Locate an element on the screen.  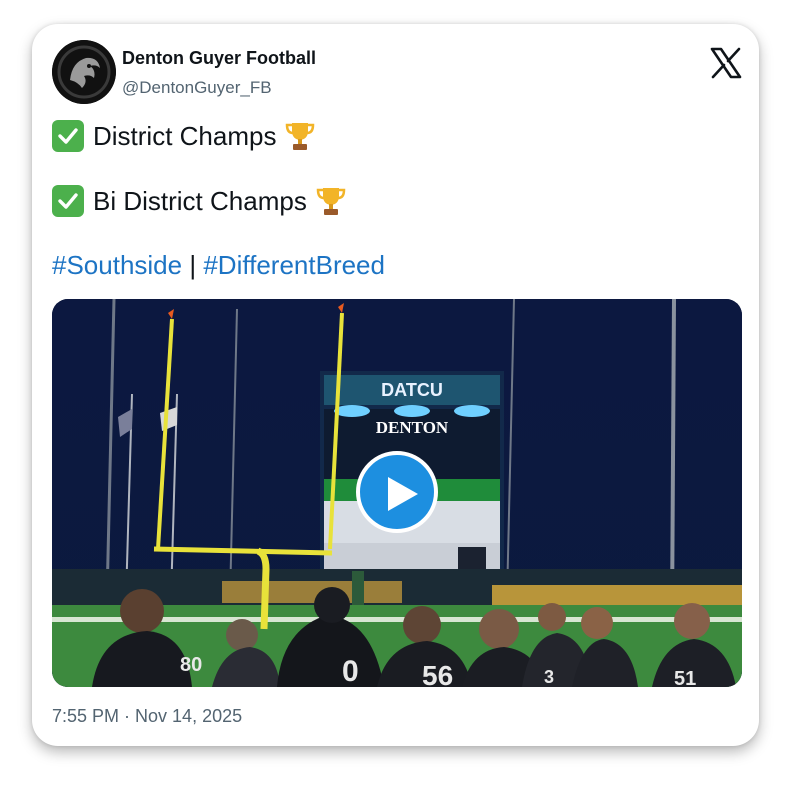
tweet-line-2: Bi District Champs is located at coordinates (199, 201).